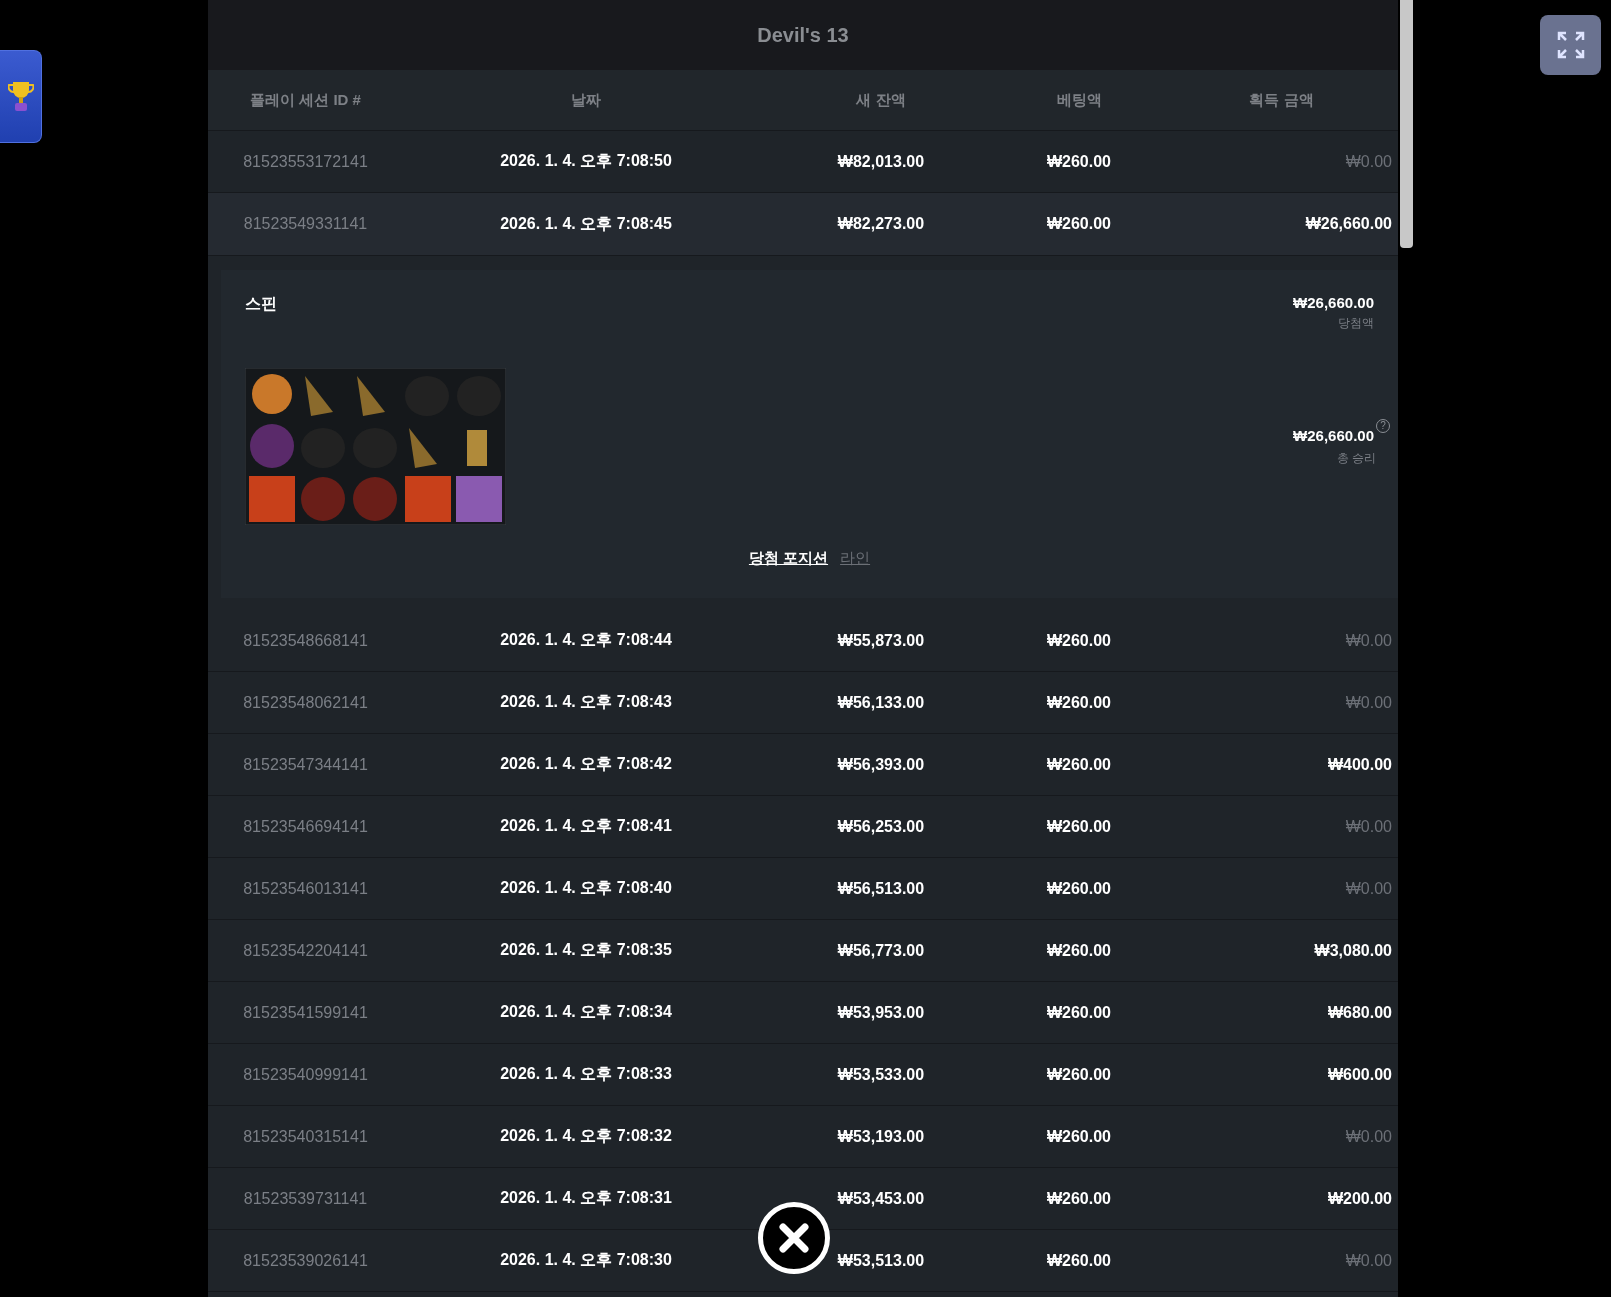 Image resolution: width=1611 pixels, height=1297 pixels. Describe the element at coordinates (788, 558) in the screenshot. I see `view-tab: 당첨 포지션` at that location.